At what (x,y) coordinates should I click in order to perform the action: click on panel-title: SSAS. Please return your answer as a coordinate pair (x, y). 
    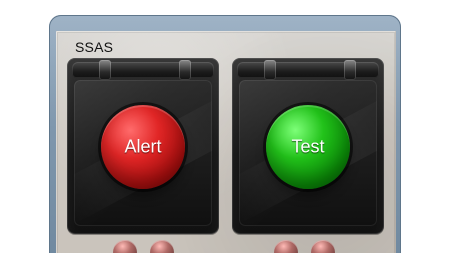
    Looking at the image, I should click on (94, 47).